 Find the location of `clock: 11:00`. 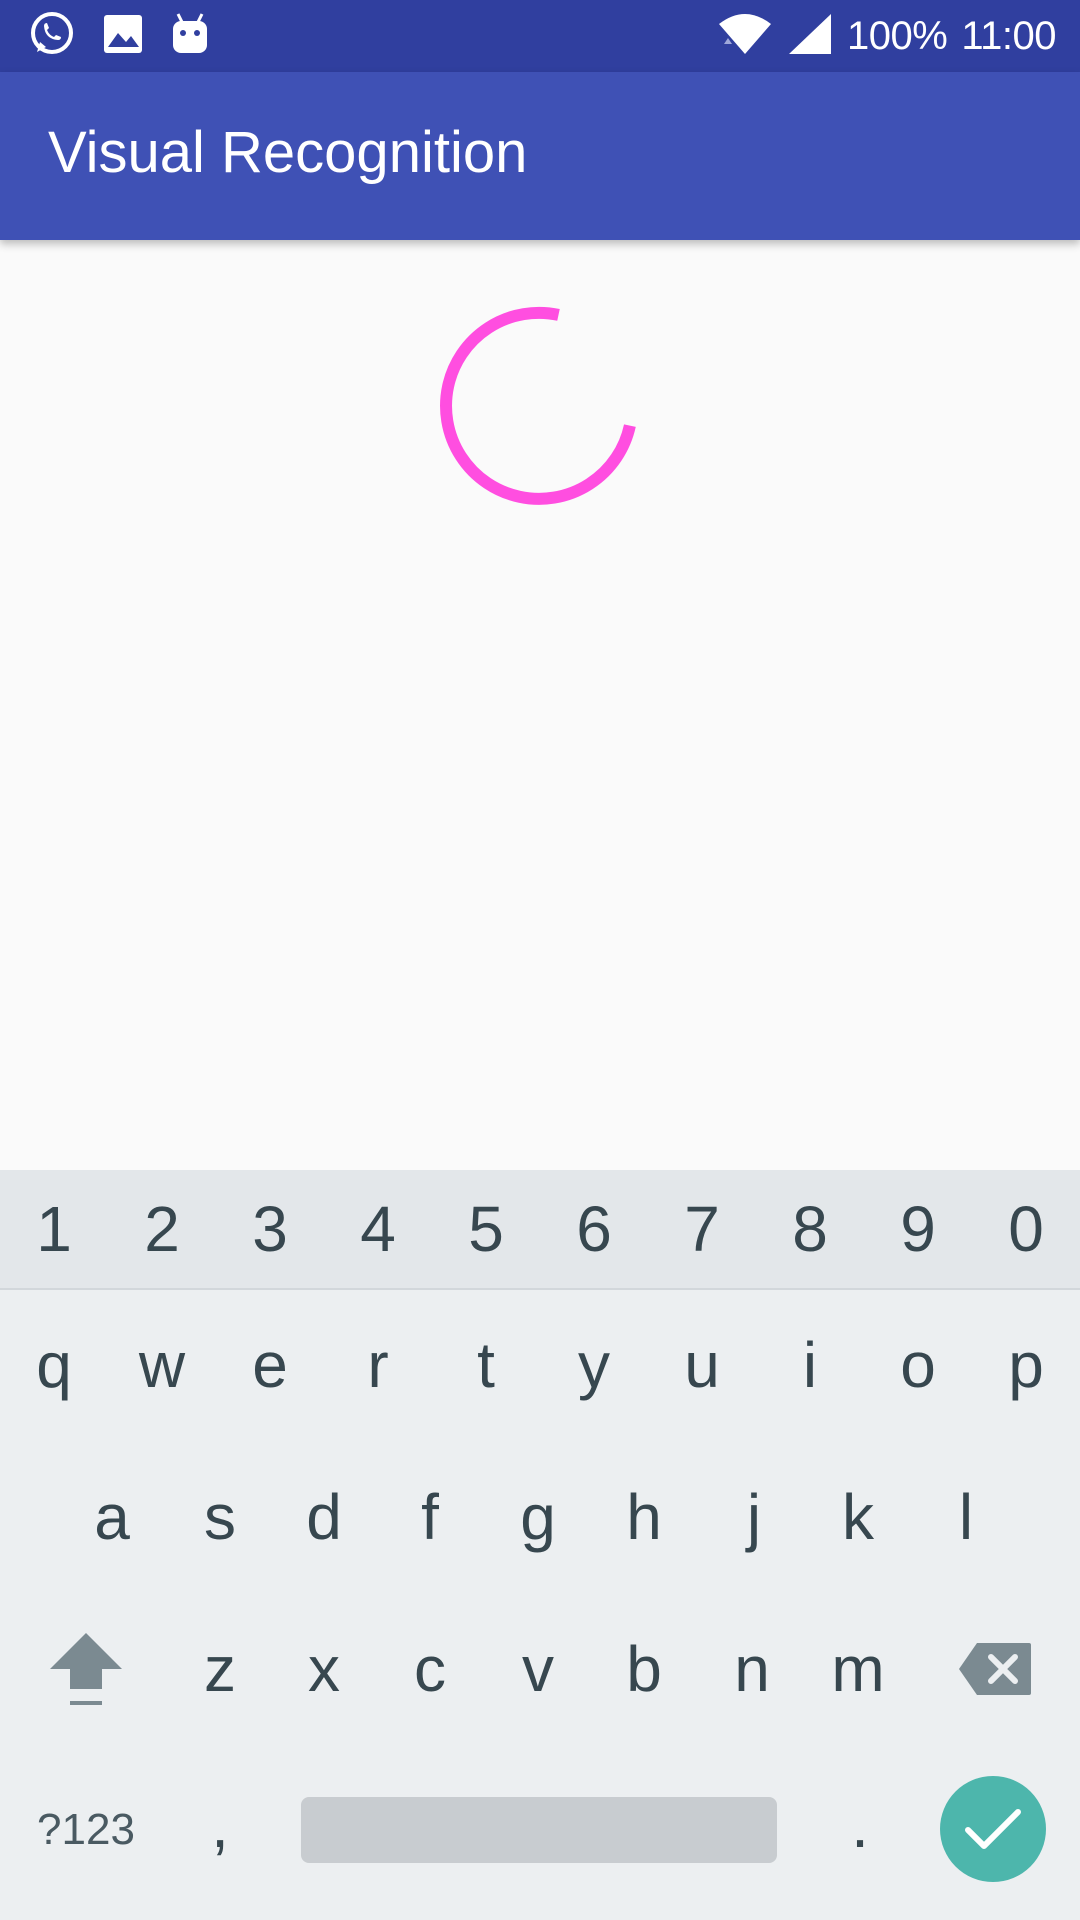

clock: 11:00 is located at coordinates (1008, 35).